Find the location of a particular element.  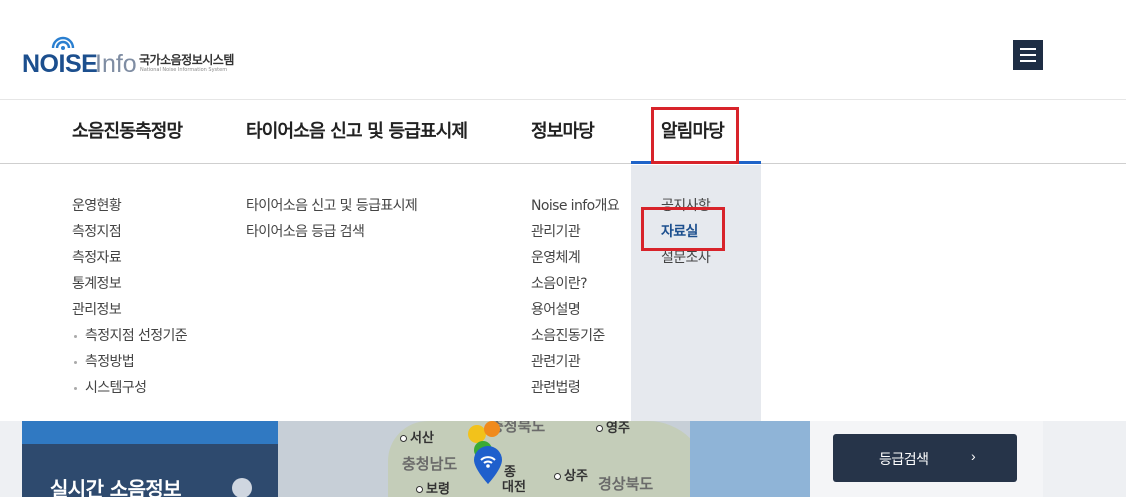

realtime-noise-title: 실시간 소음정보 is located at coordinates (116, 487).